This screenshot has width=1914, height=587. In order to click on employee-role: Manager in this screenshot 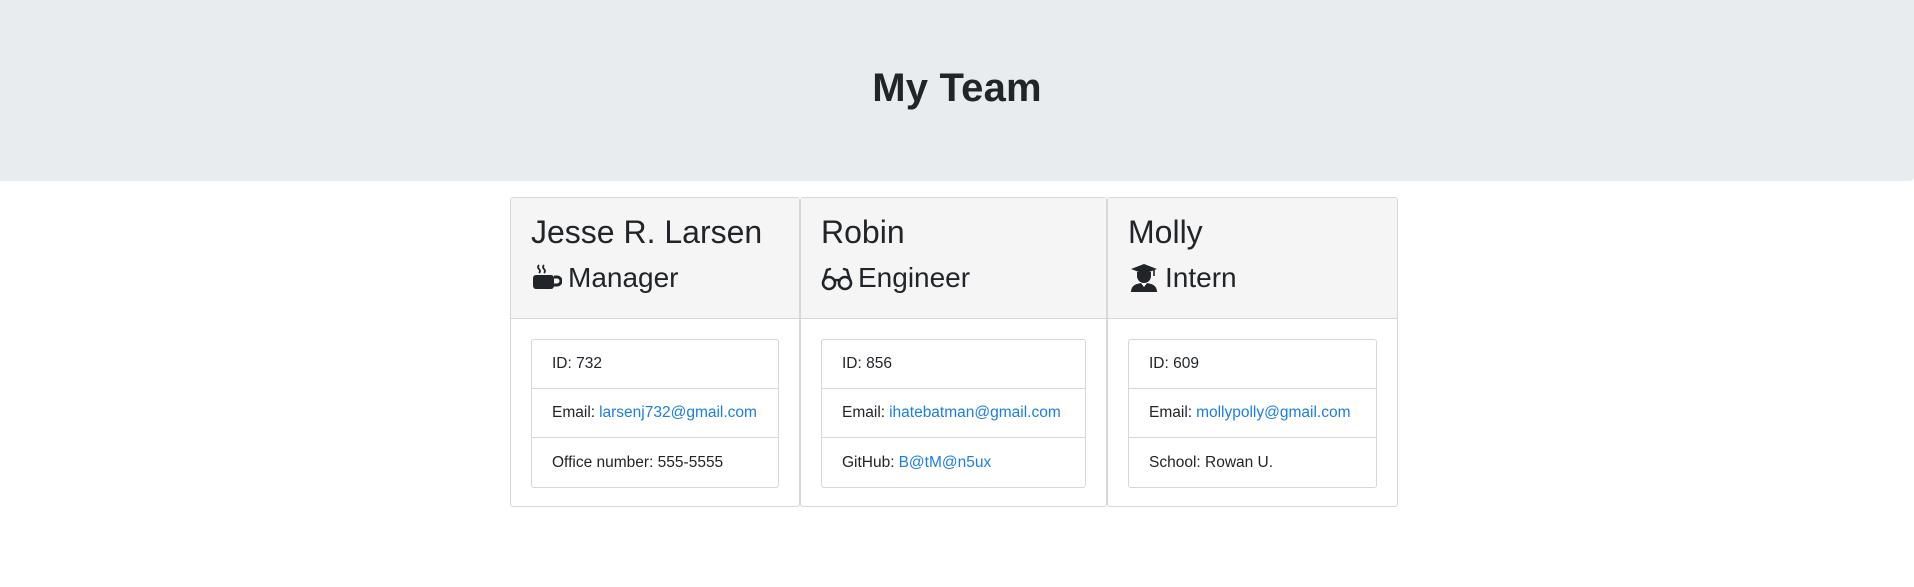, I will do `click(655, 278)`.